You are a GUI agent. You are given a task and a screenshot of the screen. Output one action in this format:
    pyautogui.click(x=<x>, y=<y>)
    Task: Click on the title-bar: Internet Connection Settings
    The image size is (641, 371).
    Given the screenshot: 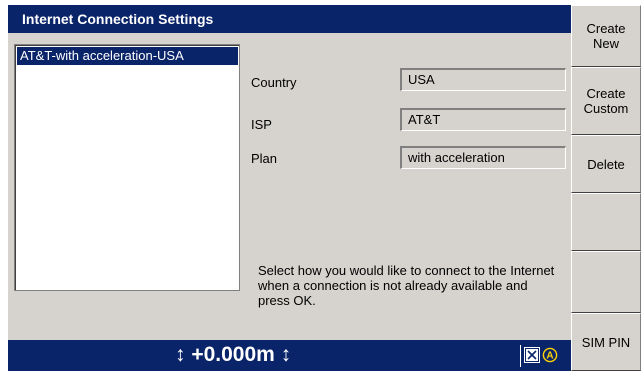 What is the action you would take?
    pyautogui.click(x=289, y=19)
    